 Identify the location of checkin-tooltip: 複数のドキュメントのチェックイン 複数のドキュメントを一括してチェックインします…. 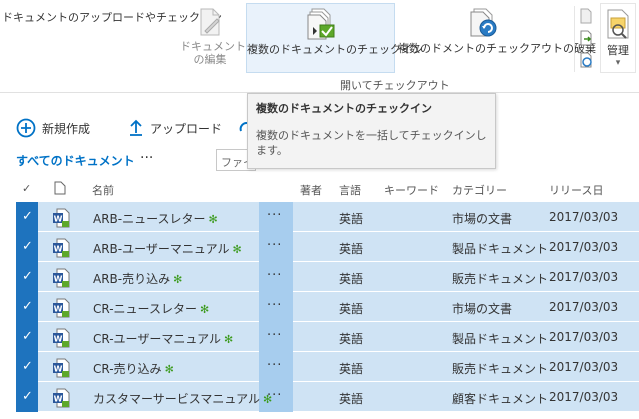
(371, 131).